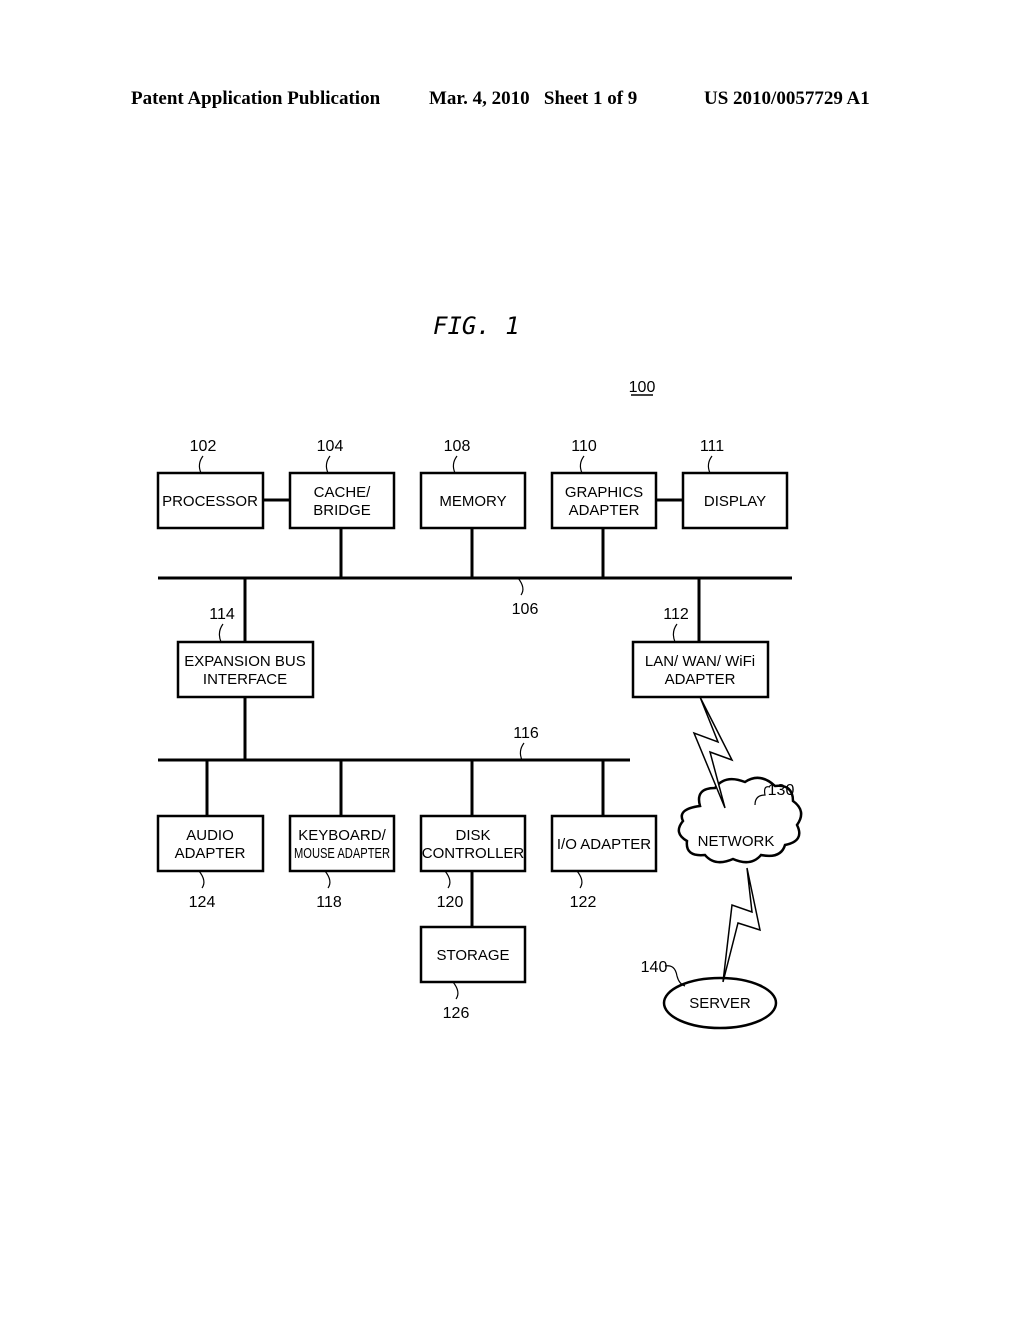 The image size is (1024, 1320). I want to click on audio-adapter-label-line1: AUDIO, so click(210, 835).